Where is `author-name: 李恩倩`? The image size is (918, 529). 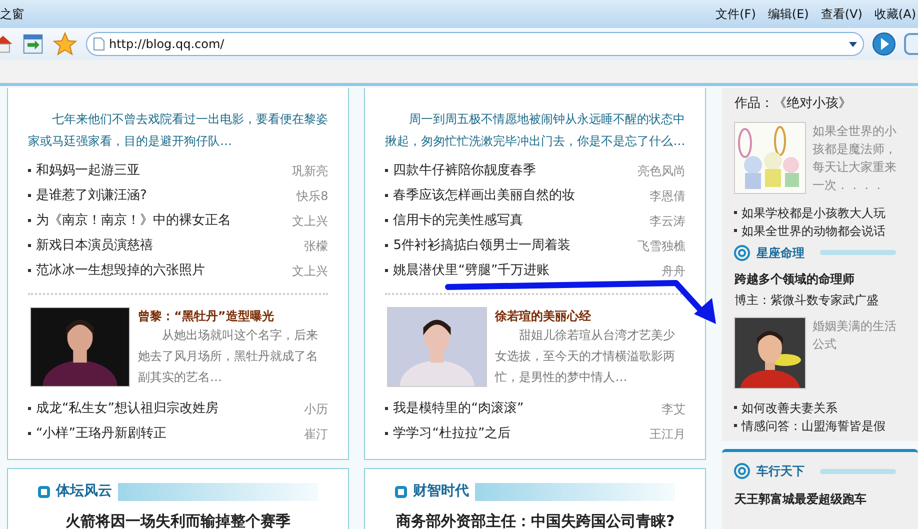 author-name: 李恩倩 is located at coordinates (667, 195).